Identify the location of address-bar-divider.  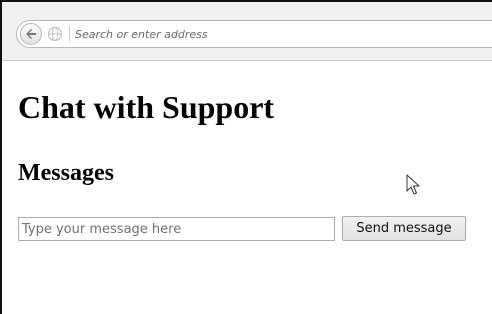
(69, 34).